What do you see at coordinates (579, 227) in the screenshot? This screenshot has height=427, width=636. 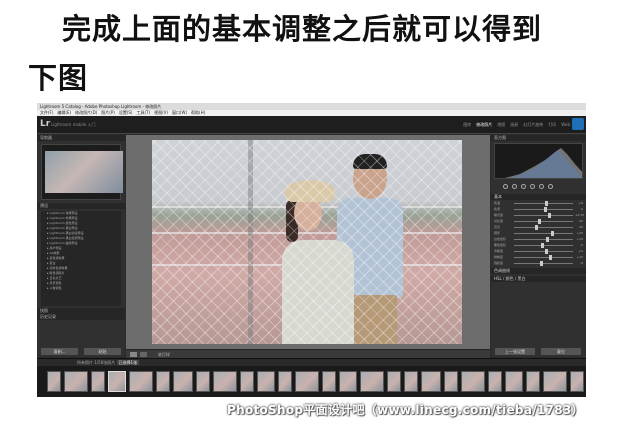 I see `slider-value: -30` at bounding box center [579, 227].